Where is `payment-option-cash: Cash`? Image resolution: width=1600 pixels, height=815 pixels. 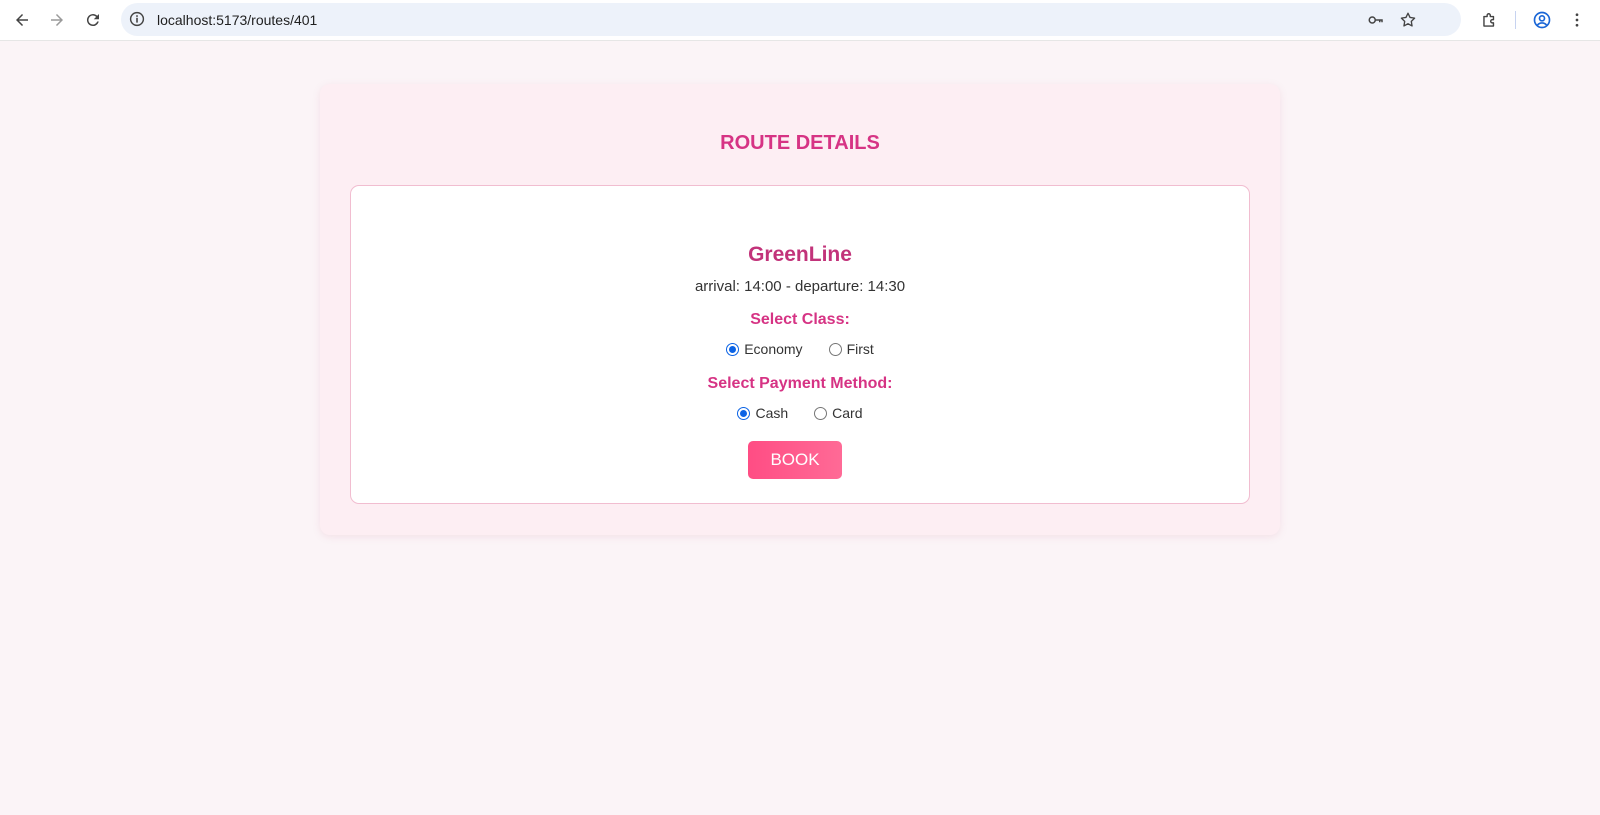
payment-option-cash: Cash is located at coordinates (762, 413).